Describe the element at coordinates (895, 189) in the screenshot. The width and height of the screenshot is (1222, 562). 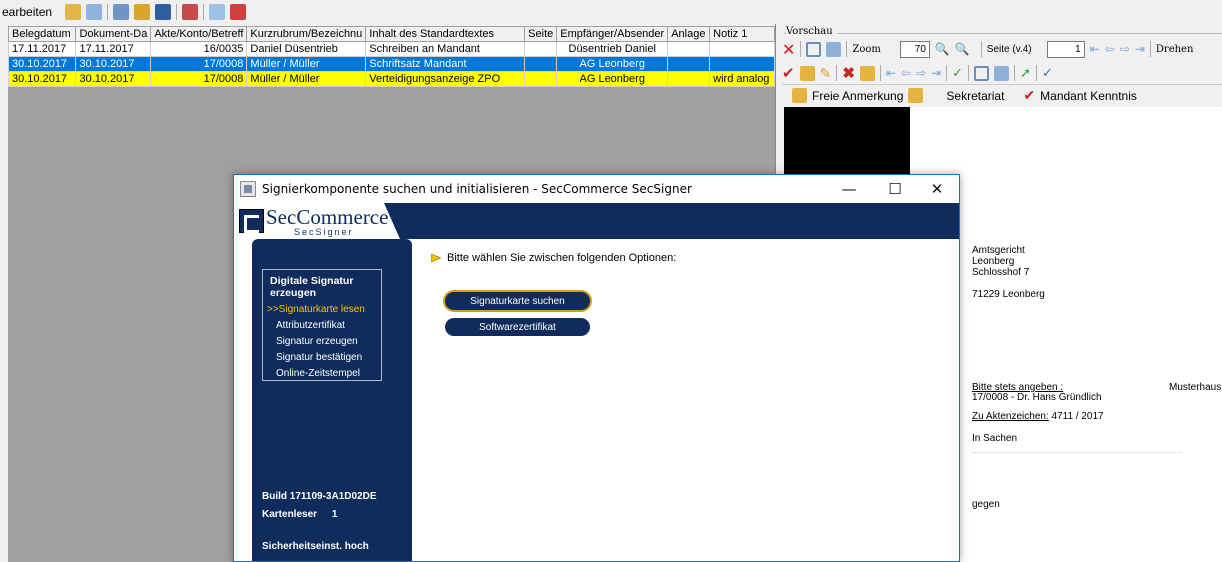
I see `maximize-button: ☐` at that location.